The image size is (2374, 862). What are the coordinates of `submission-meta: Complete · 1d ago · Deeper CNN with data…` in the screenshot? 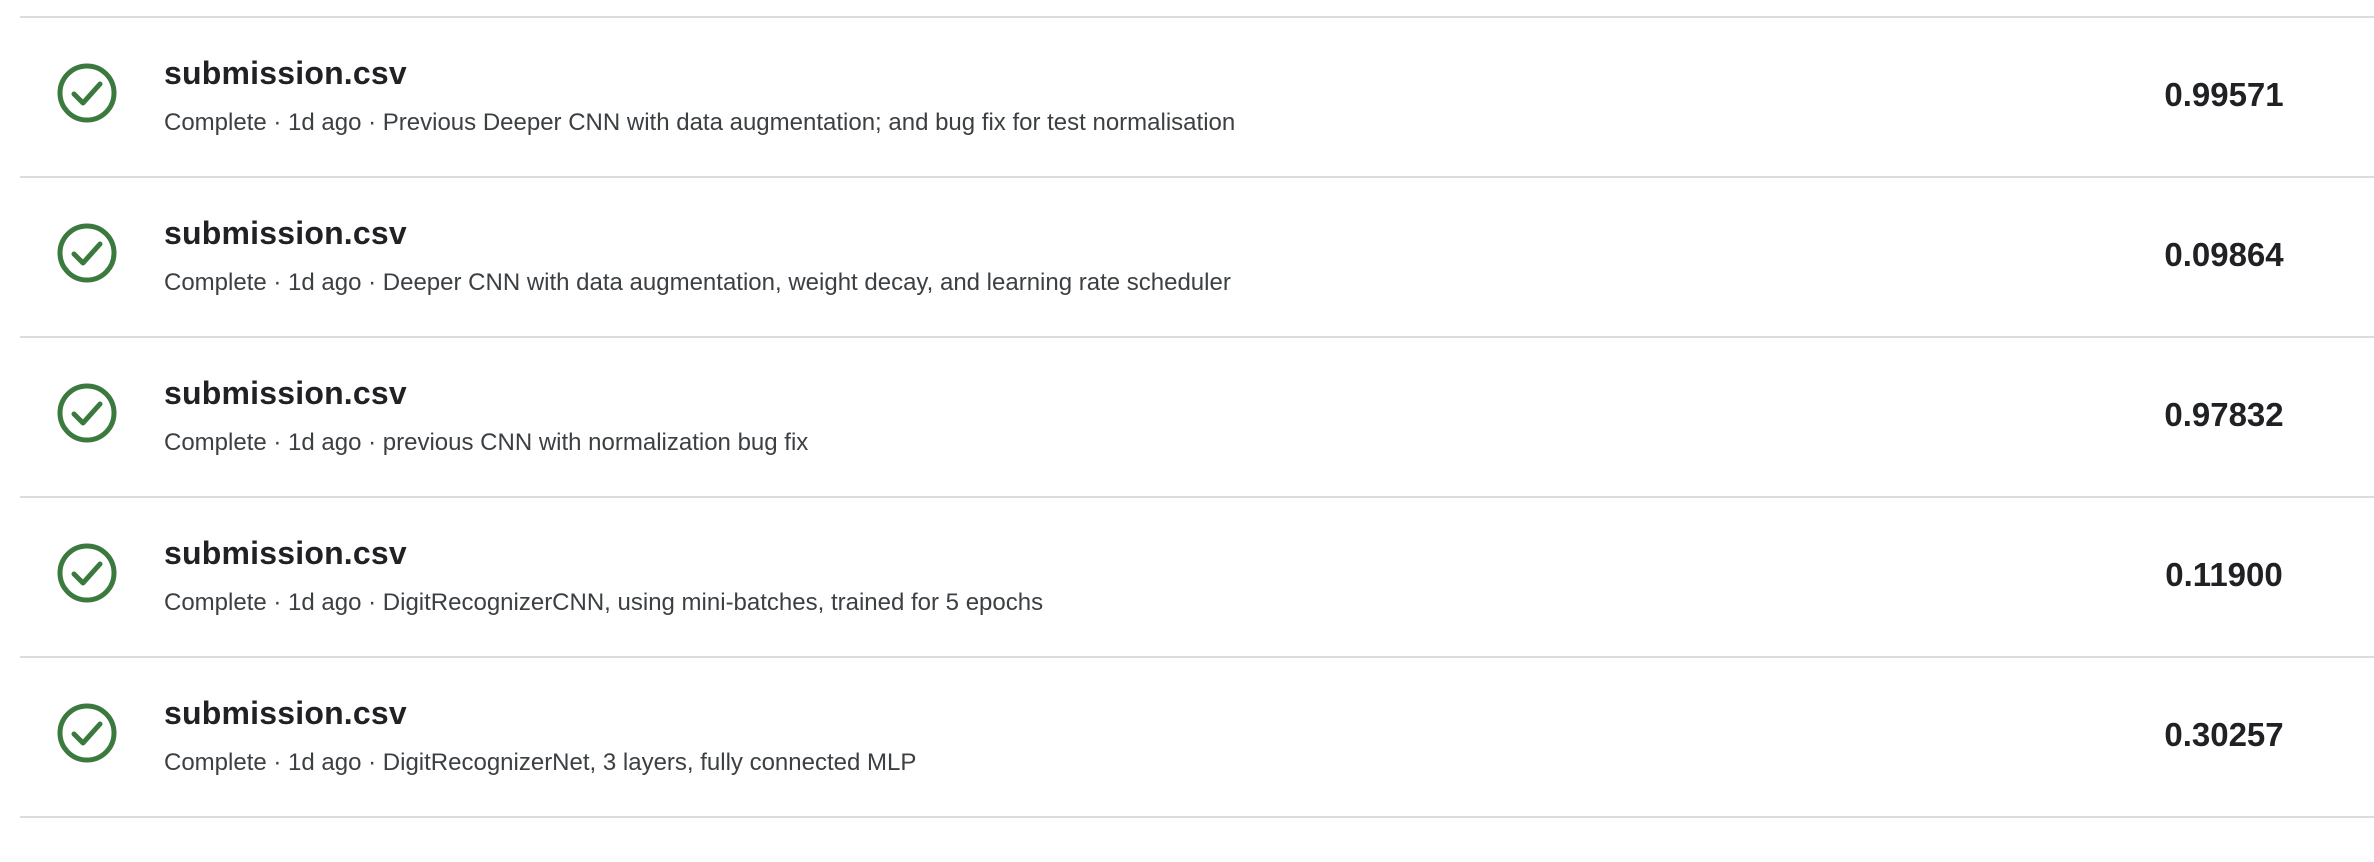 It's located at (697, 282).